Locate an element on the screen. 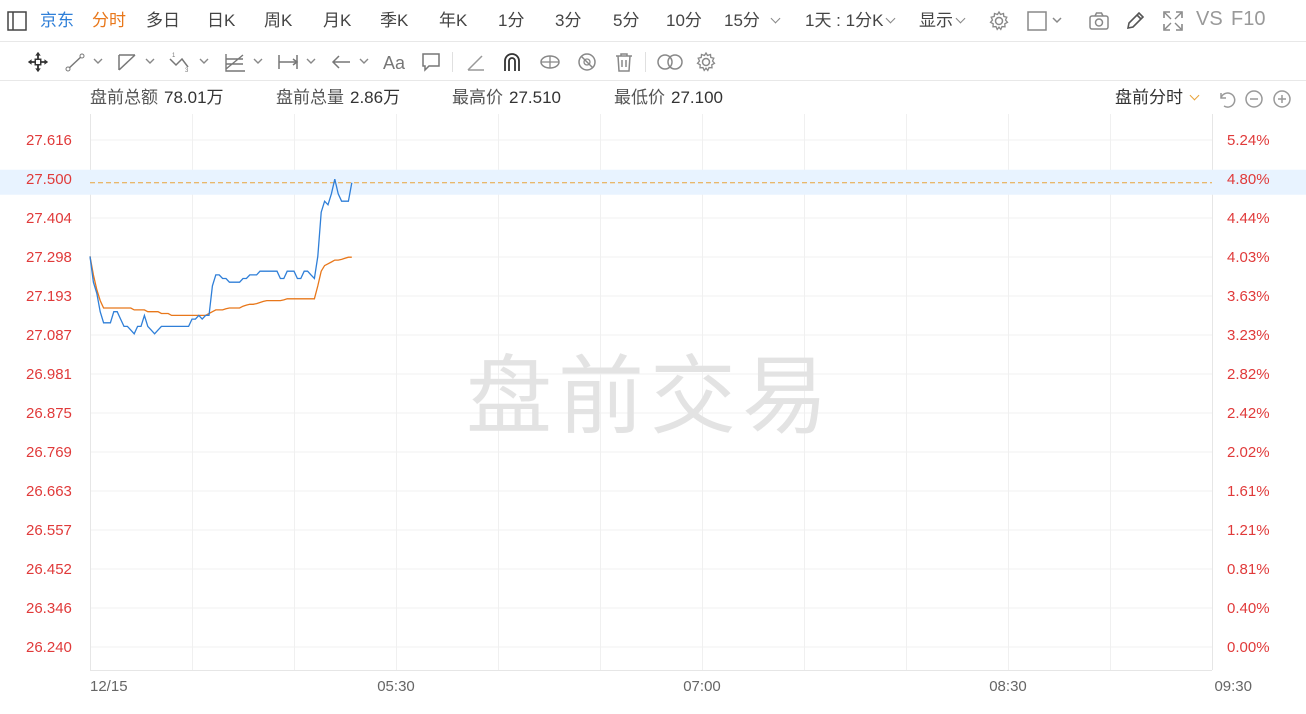  tab-10min: 10分 is located at coordinates (684, 21).